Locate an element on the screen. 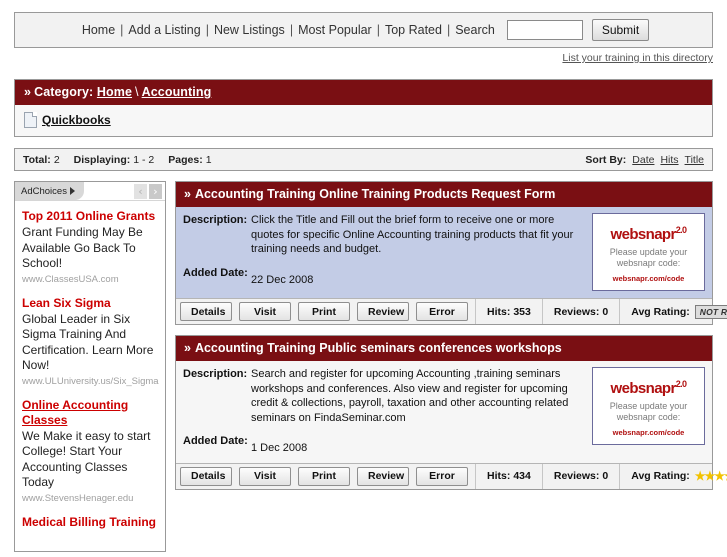 The height and width of the screenshot is (557, 727). subcategory-list: Quickbooks is located at coordinates (363, 120).